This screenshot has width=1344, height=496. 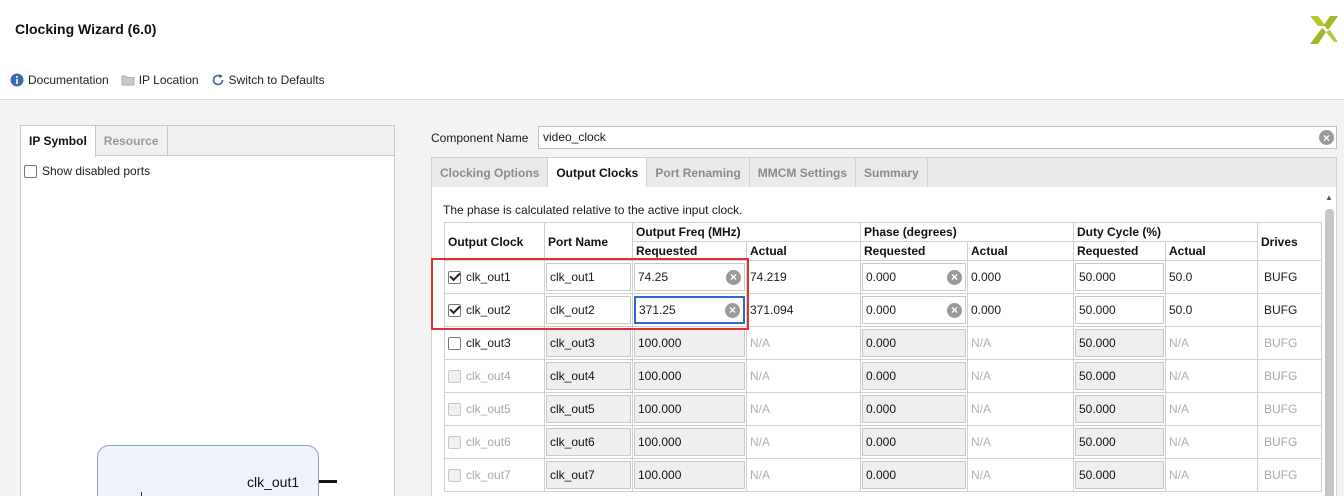 I want to click on xilinx-logo-icon, so click(x=1324, y=30).